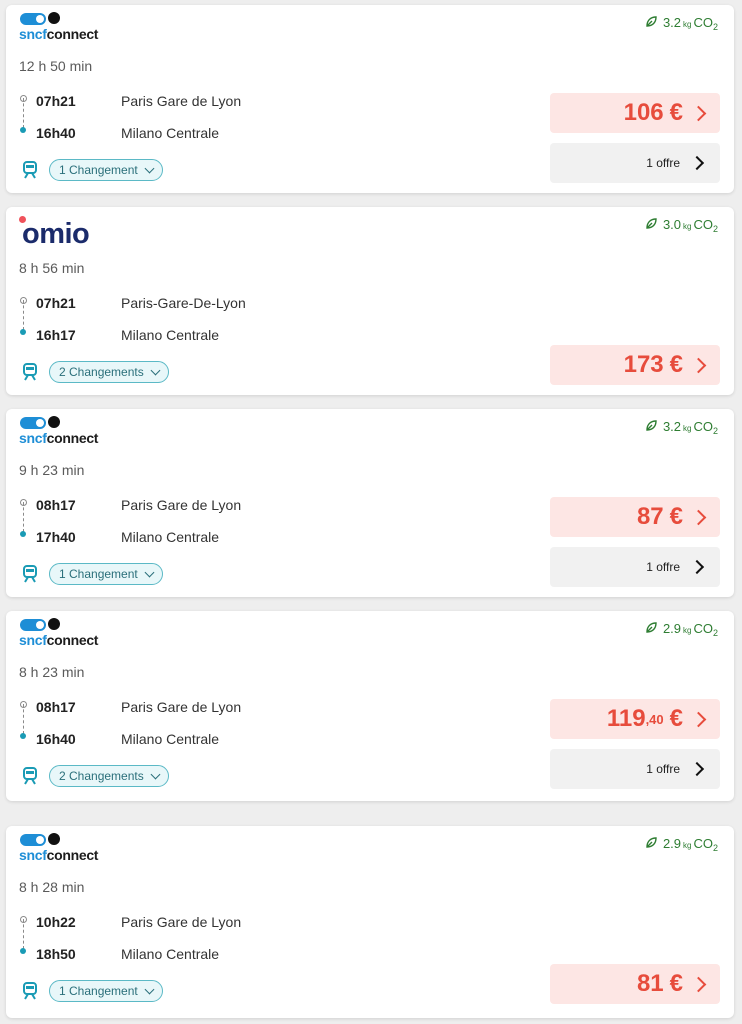  Describe the element at coordinates (52, 672) in the screenshot. I see `trip-duration: 8 h 23 min` at that location.